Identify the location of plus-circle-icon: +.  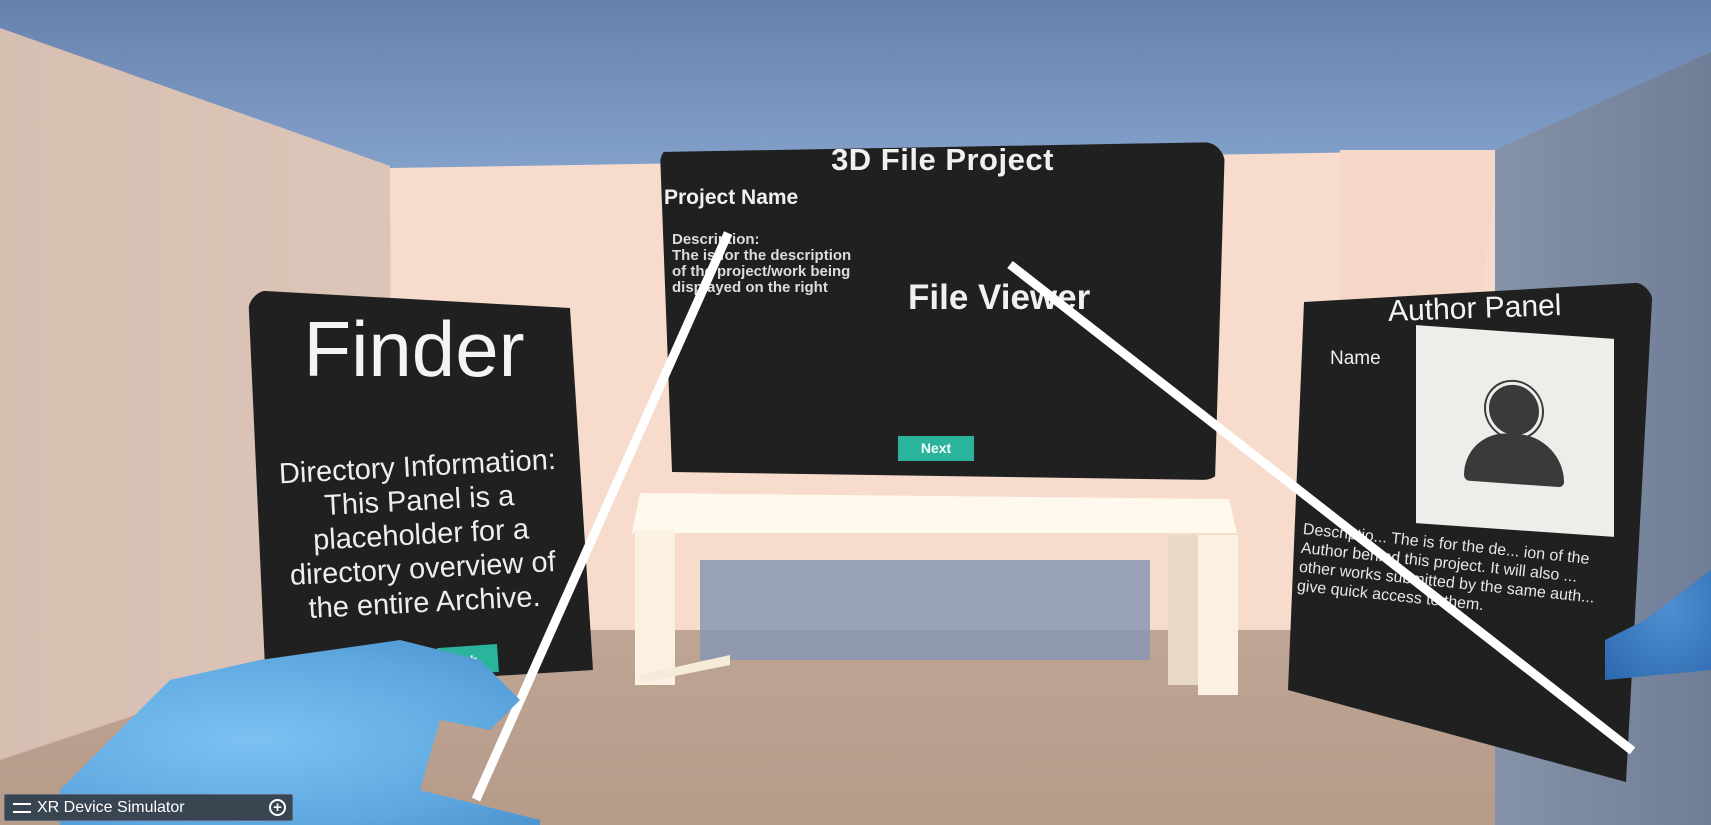
(277, 807).